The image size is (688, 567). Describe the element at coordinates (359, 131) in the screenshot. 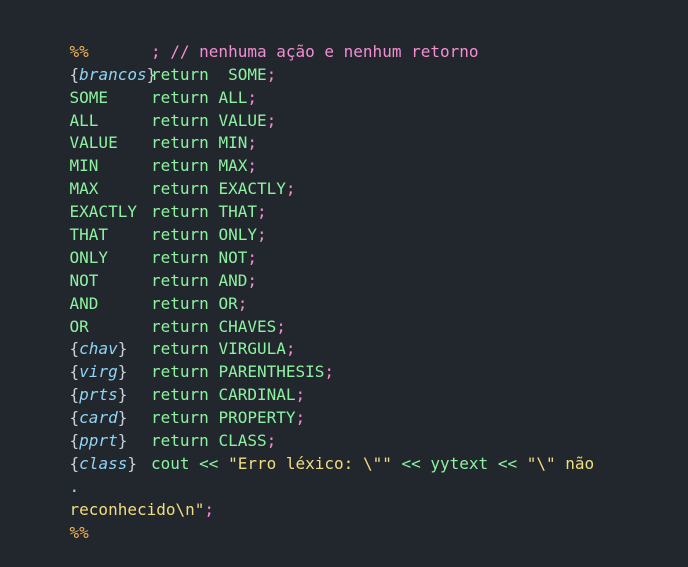

I see `code-line: VALUE return VALUE;` at that location.